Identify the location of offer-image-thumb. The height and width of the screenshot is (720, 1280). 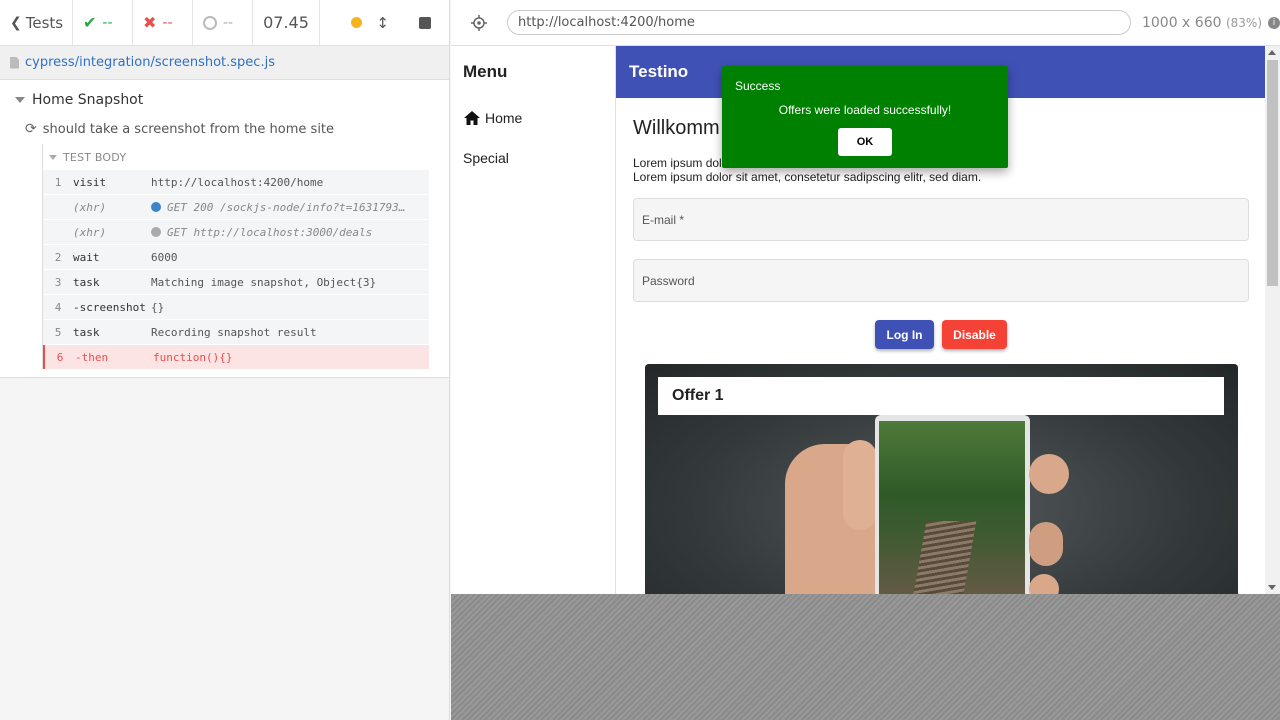
(860, 485).